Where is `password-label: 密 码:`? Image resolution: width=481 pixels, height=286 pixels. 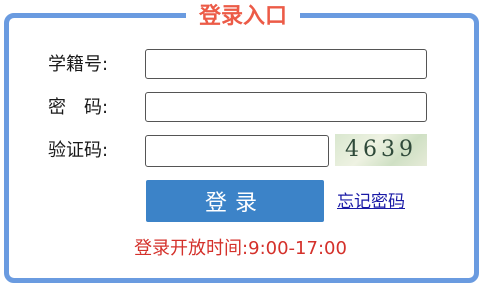 password-label: 密 码: is located at coordinates (78, 107).